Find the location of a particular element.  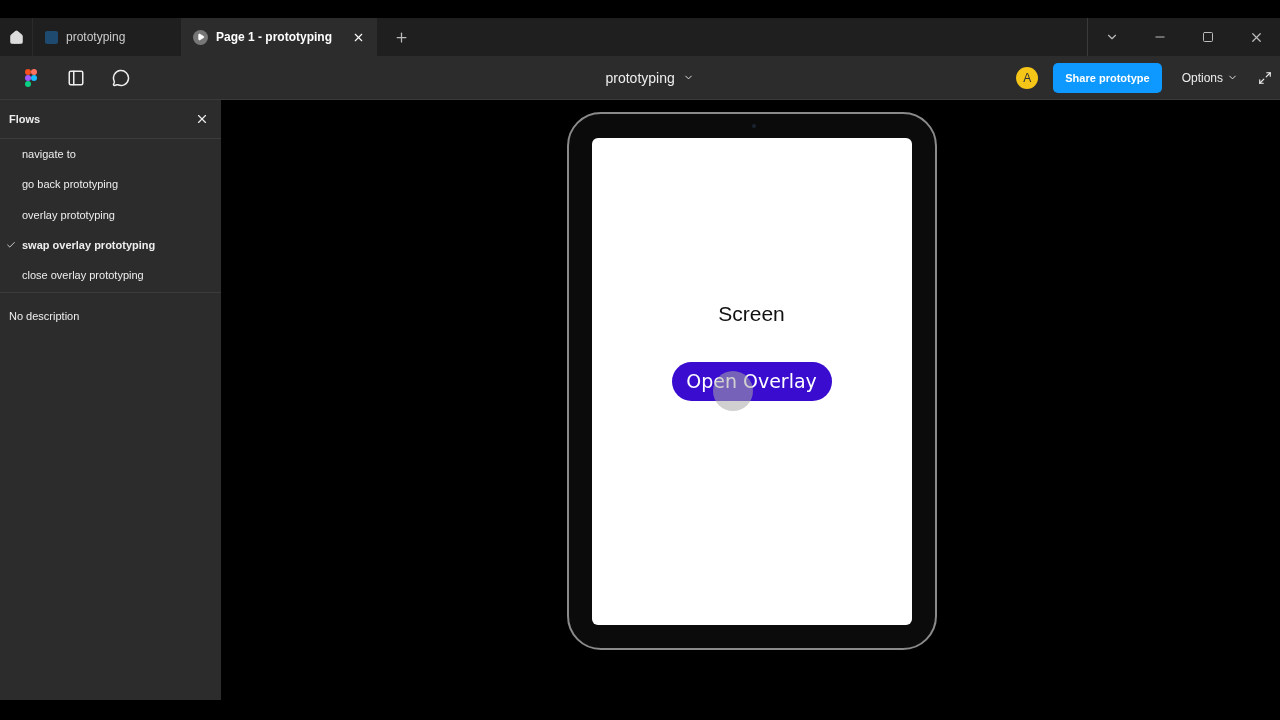

play-icon is located at coordinates (200, 37).